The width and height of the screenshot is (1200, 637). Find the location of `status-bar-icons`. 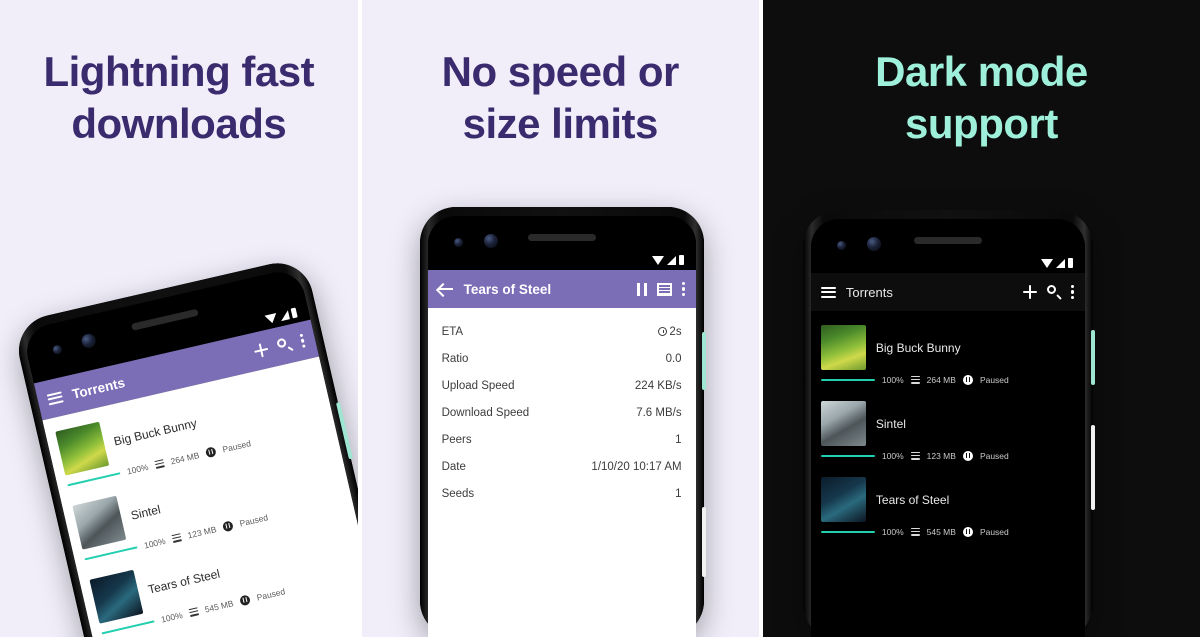

status-bar-icons is located at coordinates (1056, 263).